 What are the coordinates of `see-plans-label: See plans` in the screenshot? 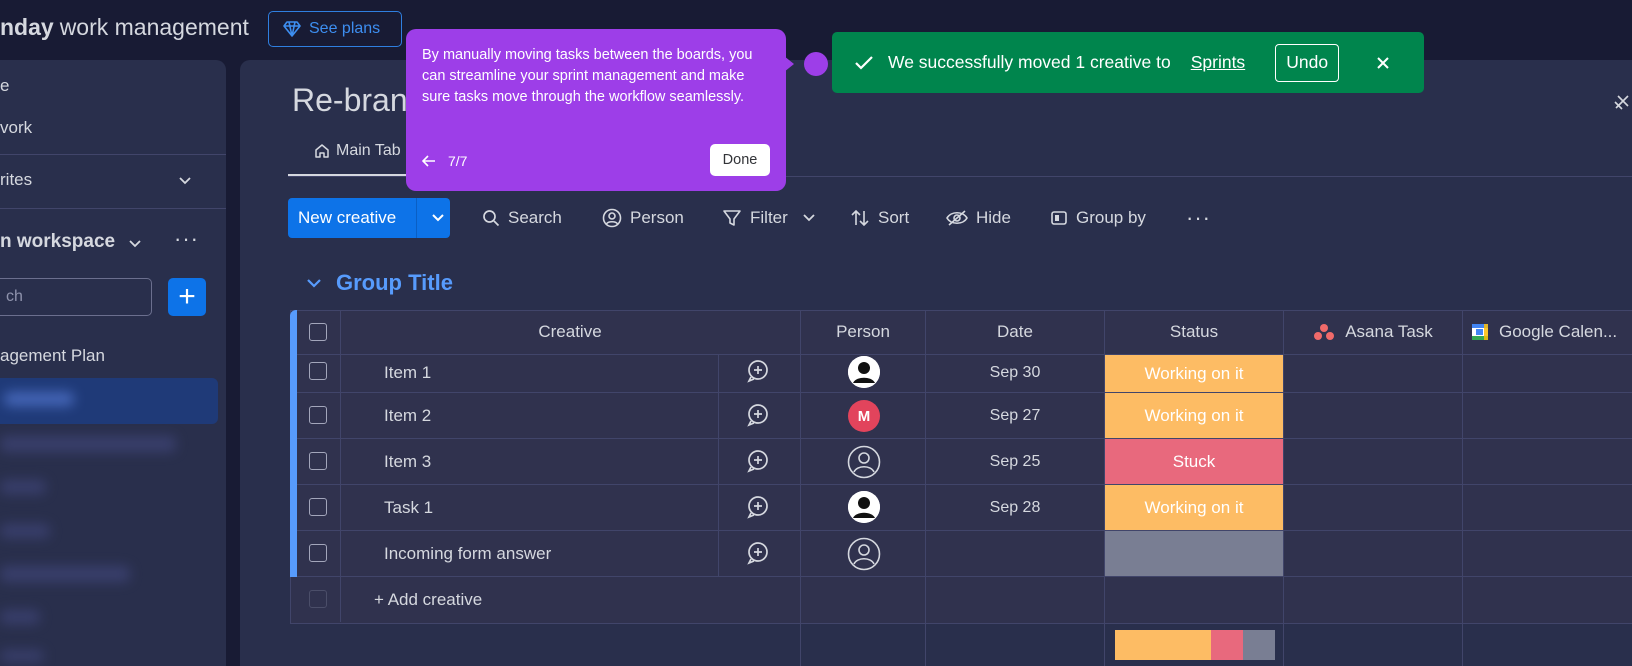 It's located at (345, 28).